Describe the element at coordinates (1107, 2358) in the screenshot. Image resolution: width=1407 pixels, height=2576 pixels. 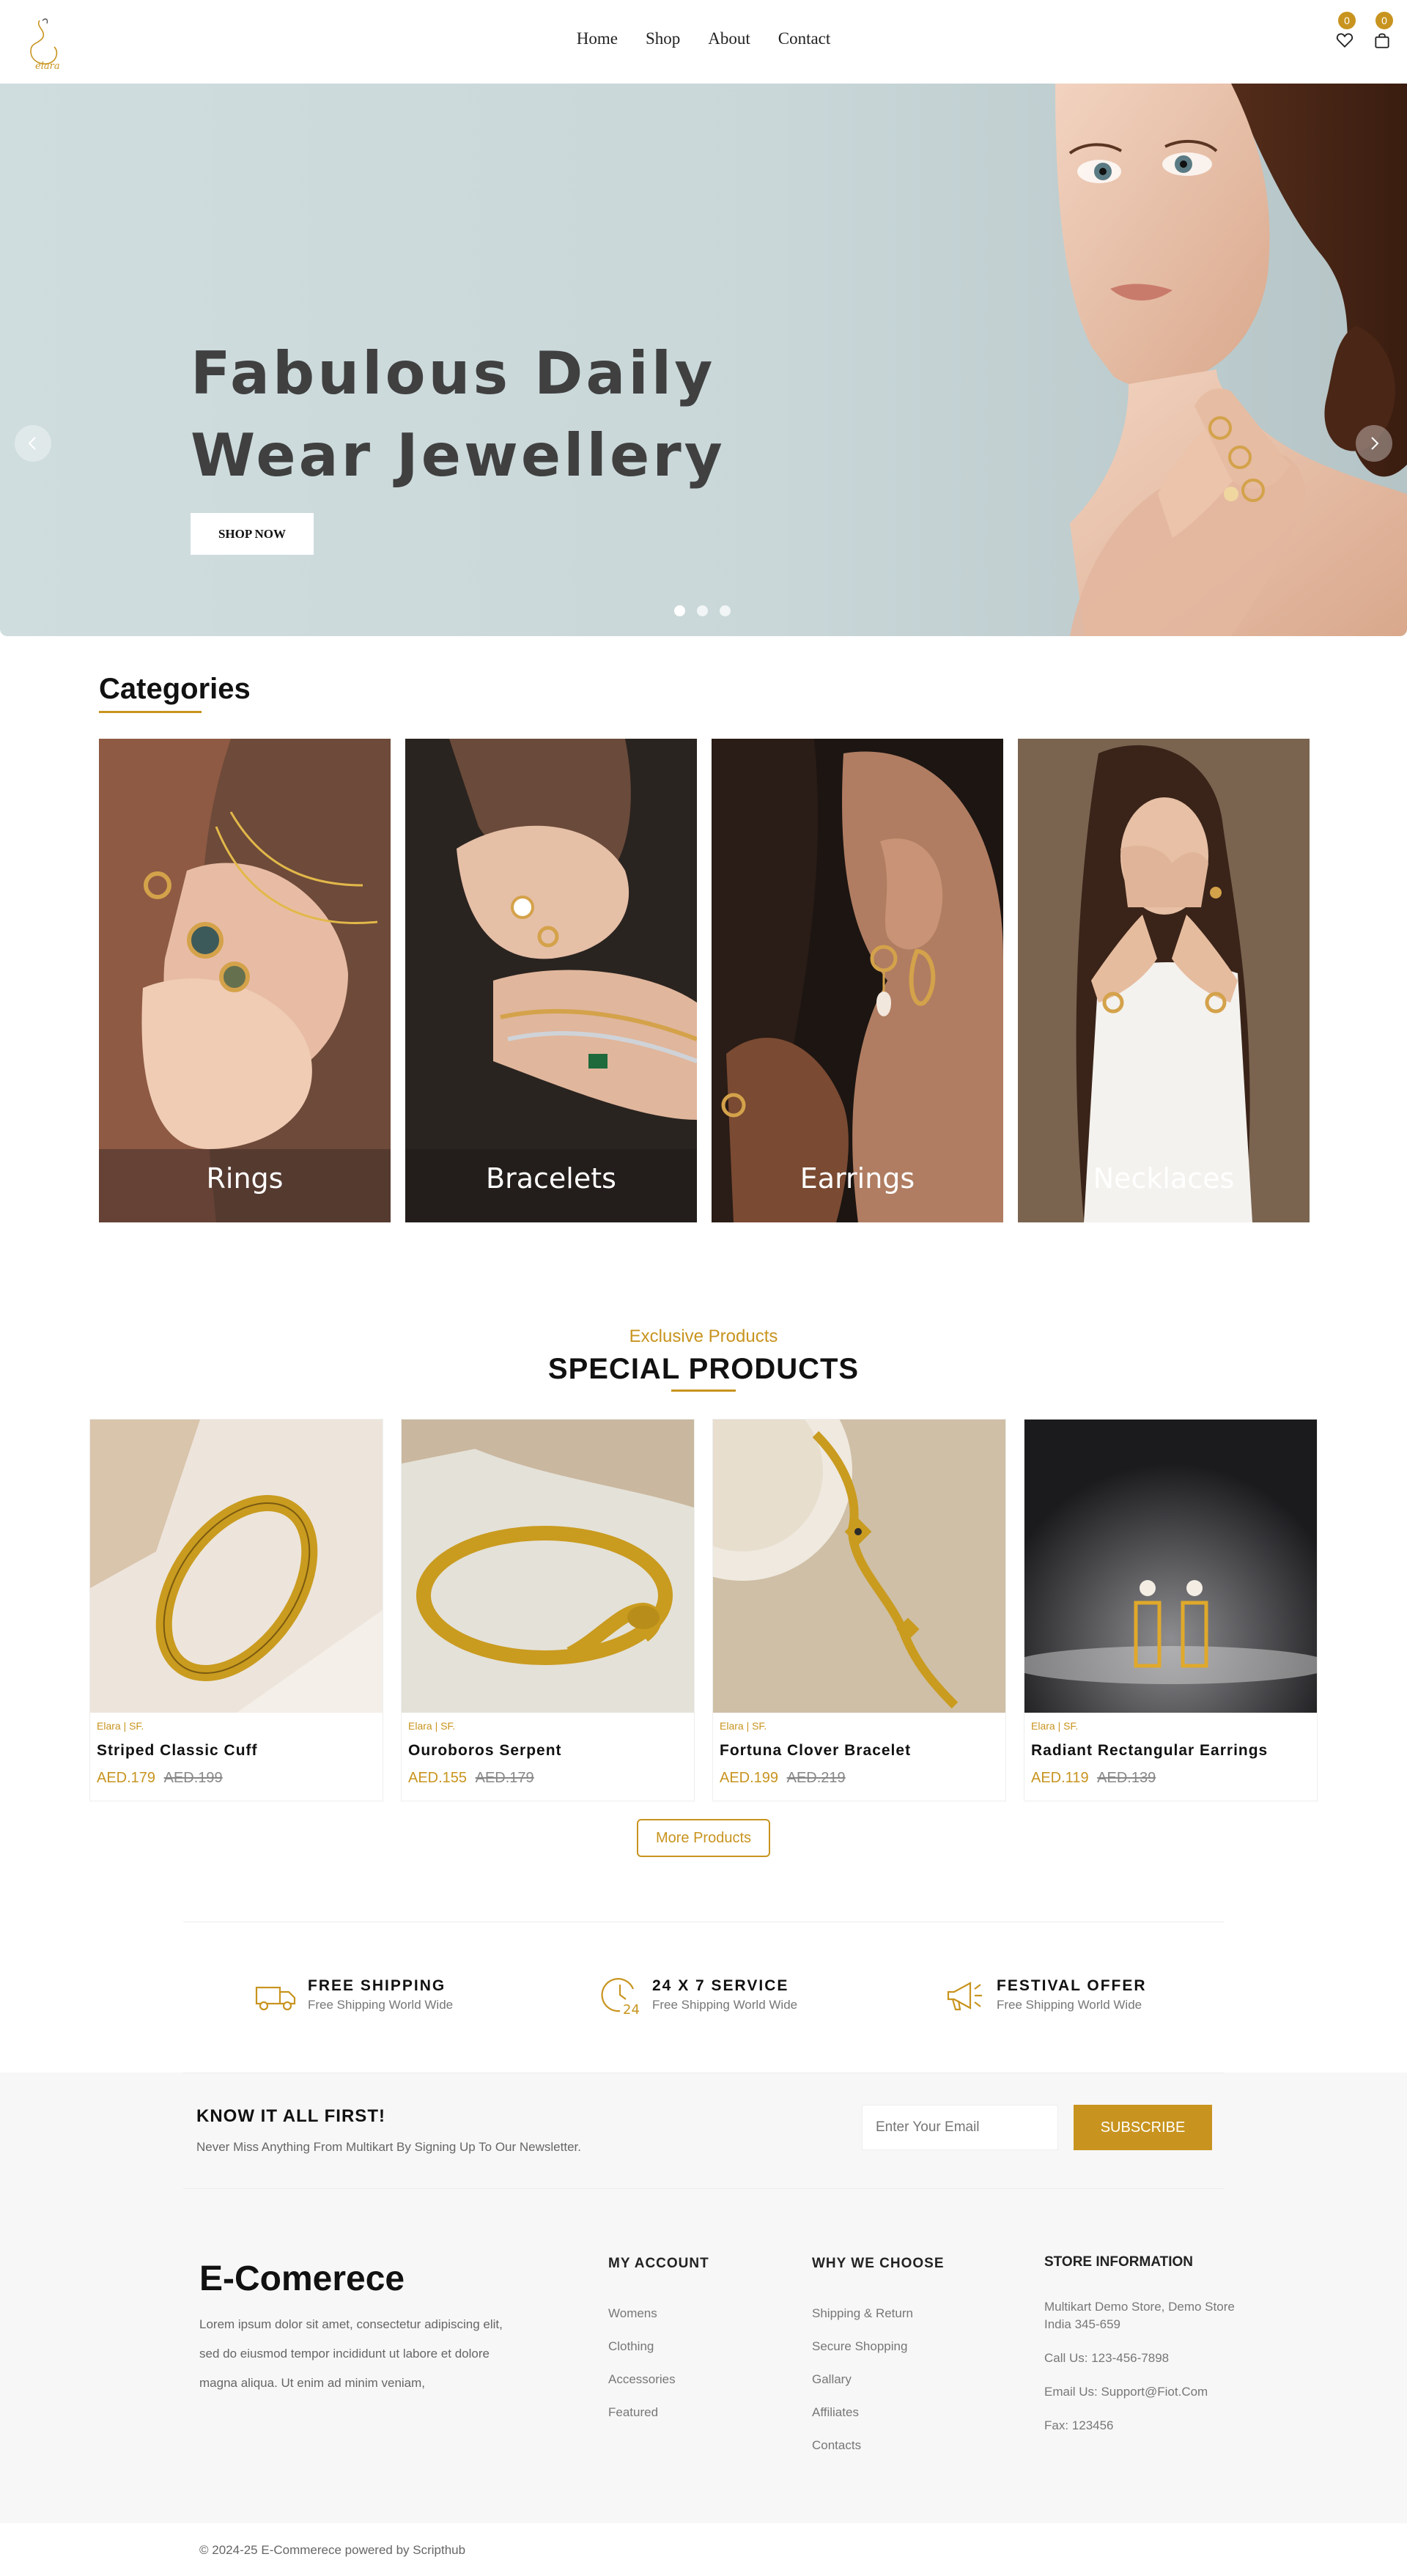
I see `store-phone: Call Us: 123-456-7898` at that location.